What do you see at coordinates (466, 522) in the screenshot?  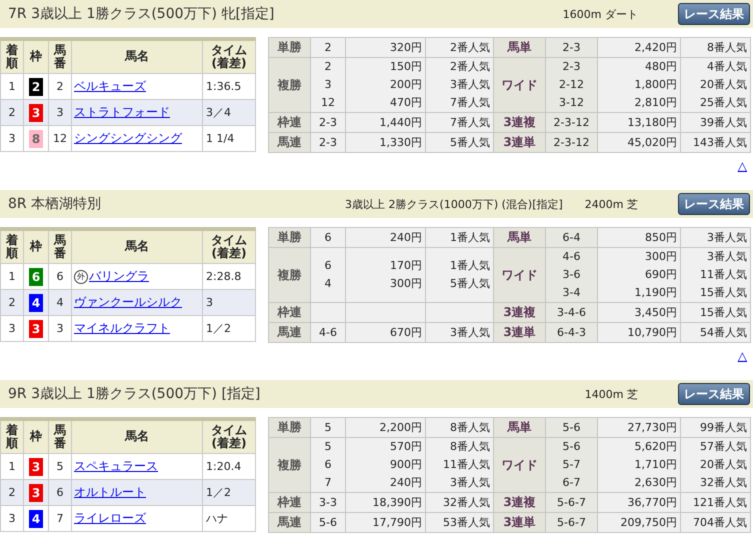 I see `popularity-rank: 53番人気` at bounding box center [466, 522].